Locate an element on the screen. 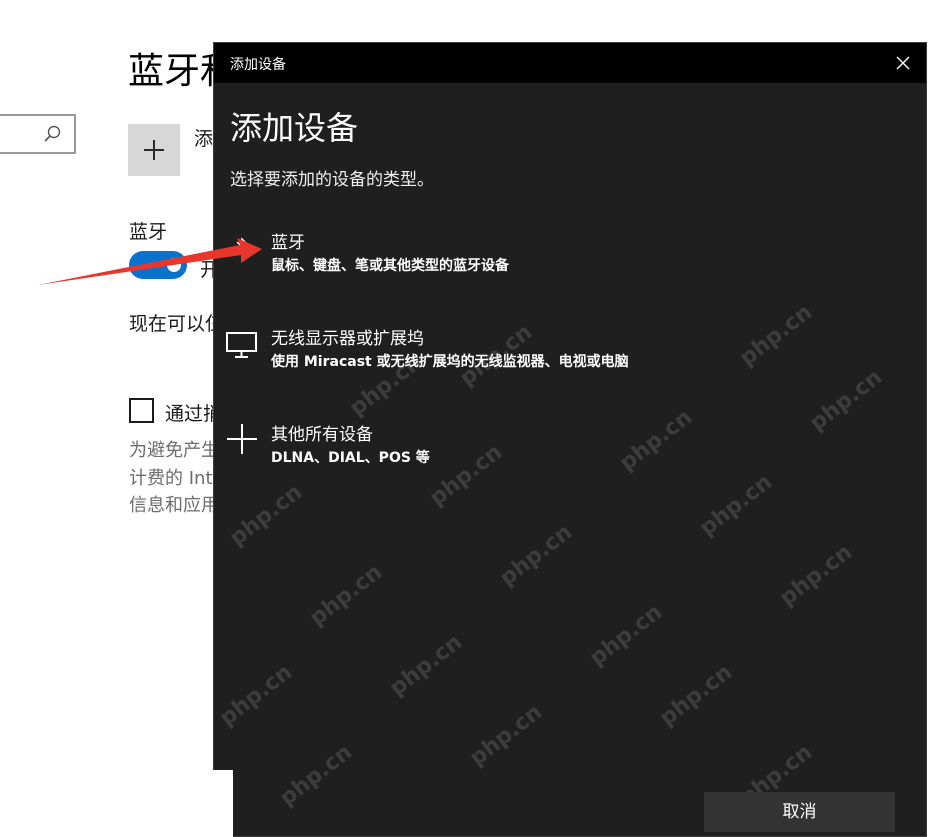 This screenshot has height=837, width=930. option-bluetooth: 蓝牙 鼠标、键盘、笔或其他类型的蓝牙设备 is located at coordinates (565, 260).